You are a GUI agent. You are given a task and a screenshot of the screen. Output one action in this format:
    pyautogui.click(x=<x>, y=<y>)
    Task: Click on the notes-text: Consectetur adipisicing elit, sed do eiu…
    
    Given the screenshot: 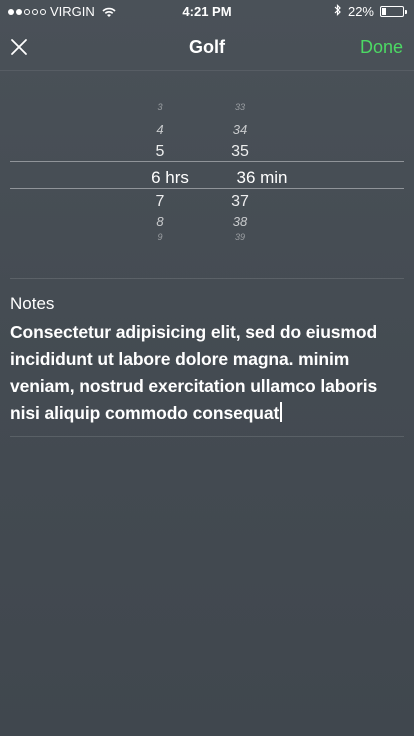 What is the action you would take?
    pyautogui.click(x=194, y=372)
    